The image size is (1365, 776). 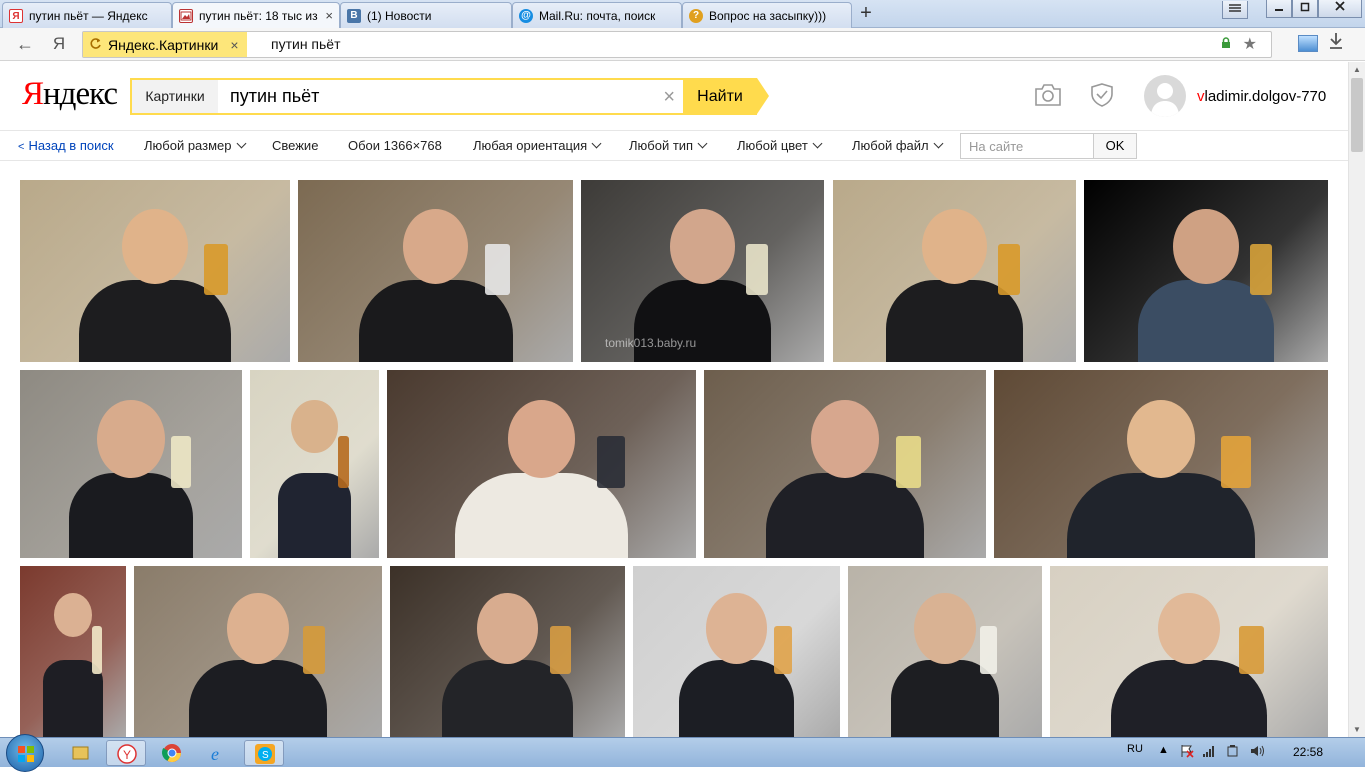 I want to click on tab-title: Mail.Ru: почта, поиск, so click(x=597, y=15).